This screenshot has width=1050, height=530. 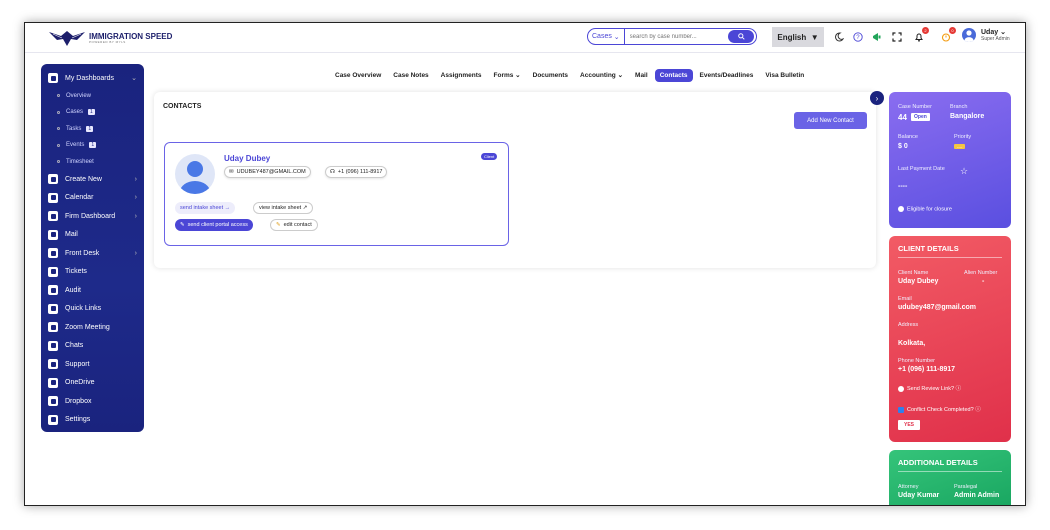 What do you see at coordinates (92, 198) in the screenshot?
I see `sidebar-item-calendar: Calendar ›` at bounding box center [92, 198].